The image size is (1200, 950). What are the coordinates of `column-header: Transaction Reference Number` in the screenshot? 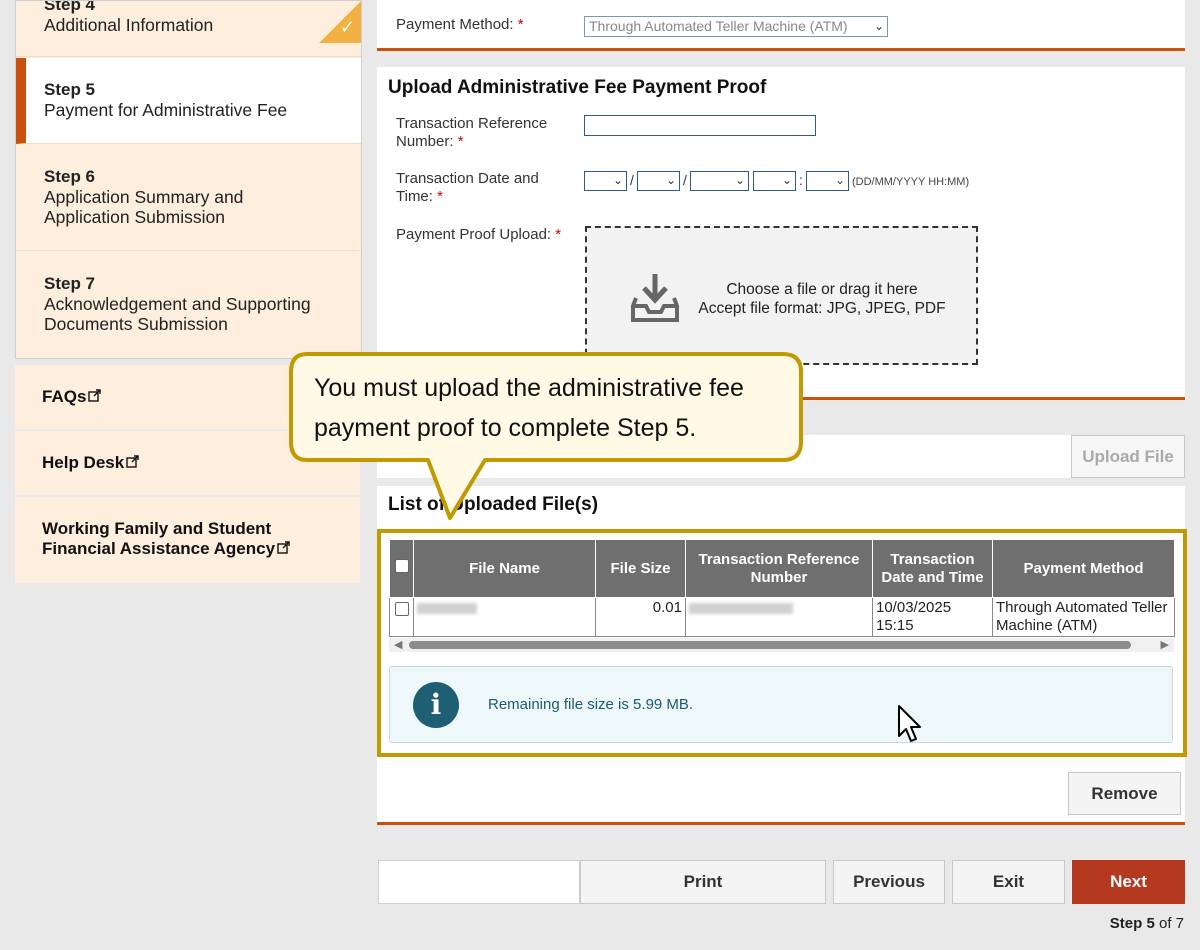 It's located at (779, 568).